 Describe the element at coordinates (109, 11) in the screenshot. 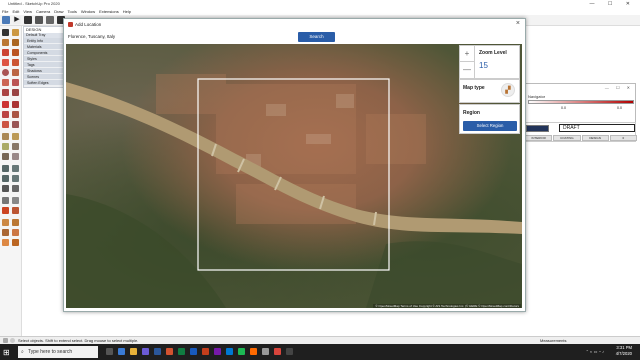

I see `menu-extensions: Extensions` at that location.